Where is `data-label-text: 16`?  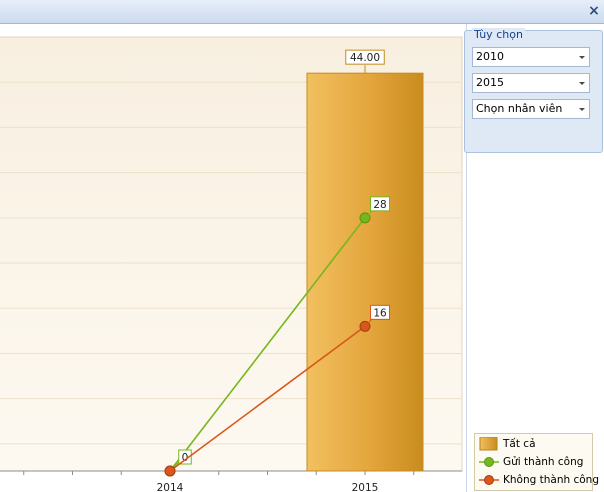 data-label-text: 16 is located at coordinates (380, 313).